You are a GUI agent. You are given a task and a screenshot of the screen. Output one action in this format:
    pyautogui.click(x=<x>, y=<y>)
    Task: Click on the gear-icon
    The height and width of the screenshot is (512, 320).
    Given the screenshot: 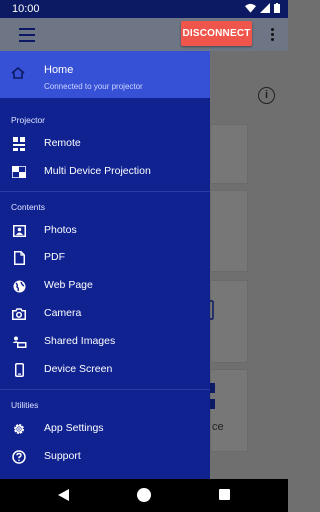 What is the action you would take?
    pyautogui.click(x=19, y=429)
    